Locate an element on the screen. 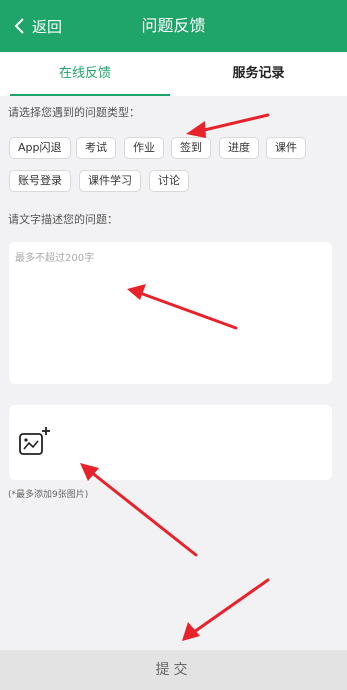 The image size is (347, 690). tag-homework: 作业 is located at coordinates (144, 148).